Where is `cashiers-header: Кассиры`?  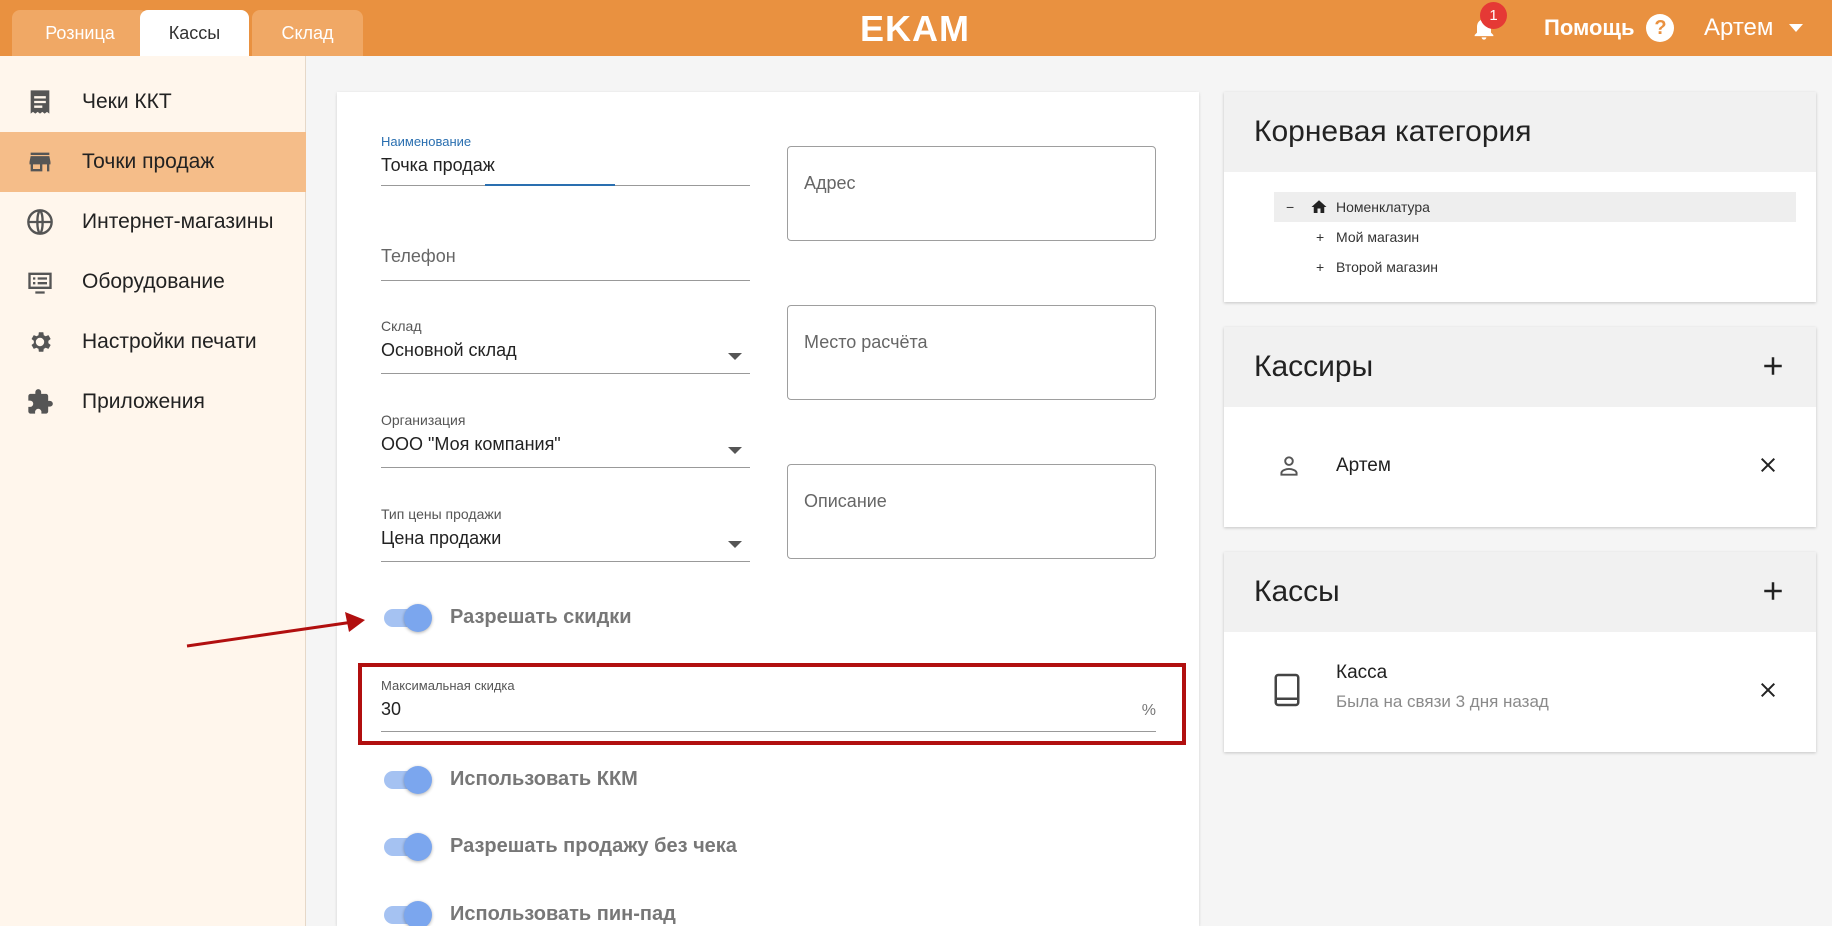
cashiers-header: Кассиры is located at coordinates (1520, 367).